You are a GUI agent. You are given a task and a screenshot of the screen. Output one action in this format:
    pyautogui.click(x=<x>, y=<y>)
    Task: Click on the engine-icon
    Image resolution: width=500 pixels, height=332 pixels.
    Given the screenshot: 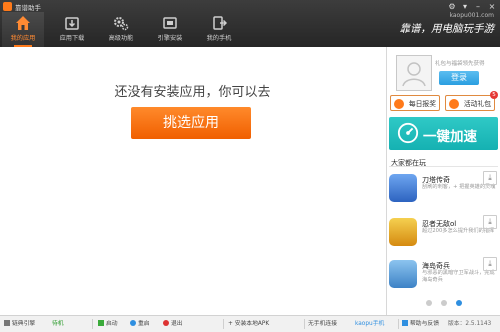 What is the action you would take?
    pyautogui.click(x=7, y=323)
    